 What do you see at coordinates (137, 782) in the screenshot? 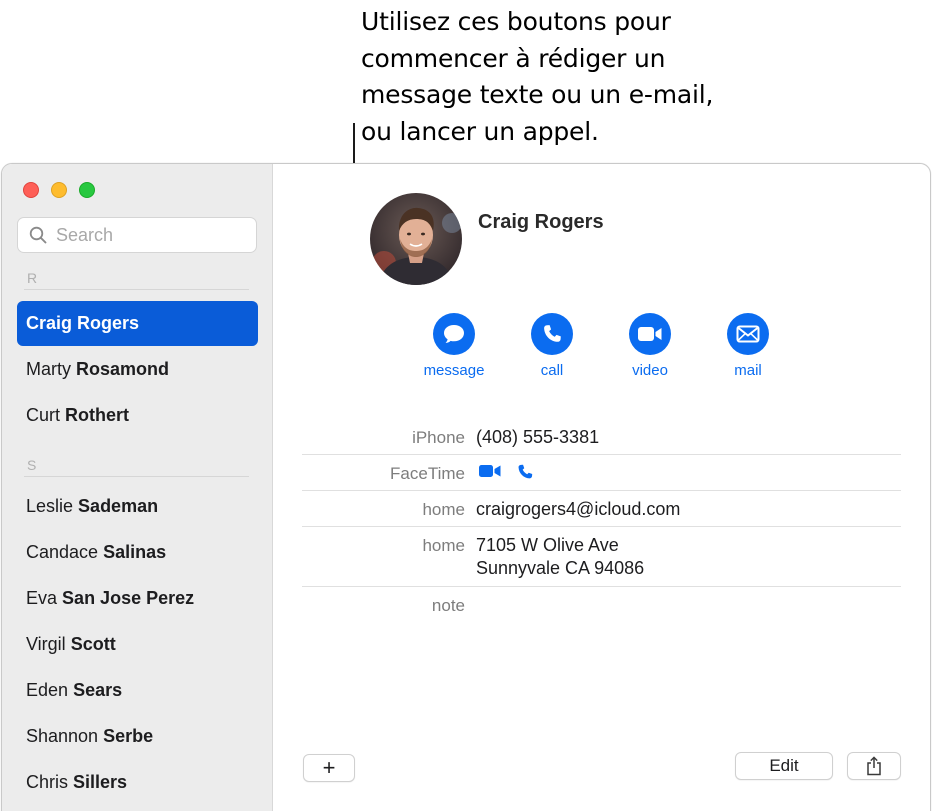
I see `contact-item-chris-sillers: Chris Sillers` at bounding box center [137, 782].